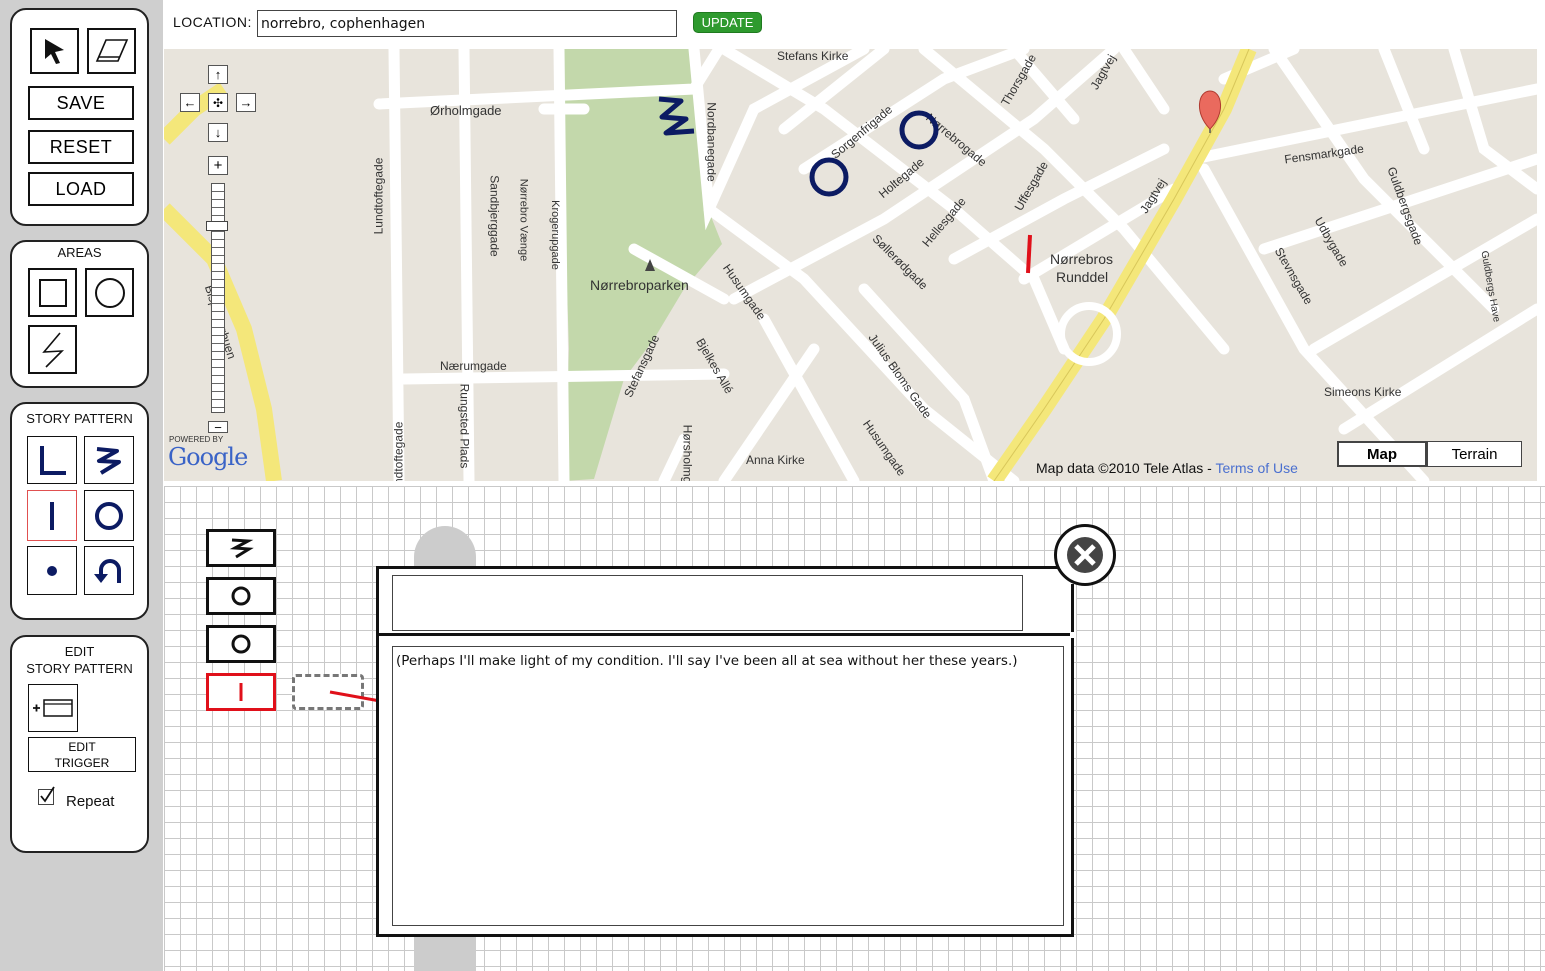 Image resolution: width=1545 pixels, height=971 pixels. I want to click on eraser-icon, so click(111, 50).